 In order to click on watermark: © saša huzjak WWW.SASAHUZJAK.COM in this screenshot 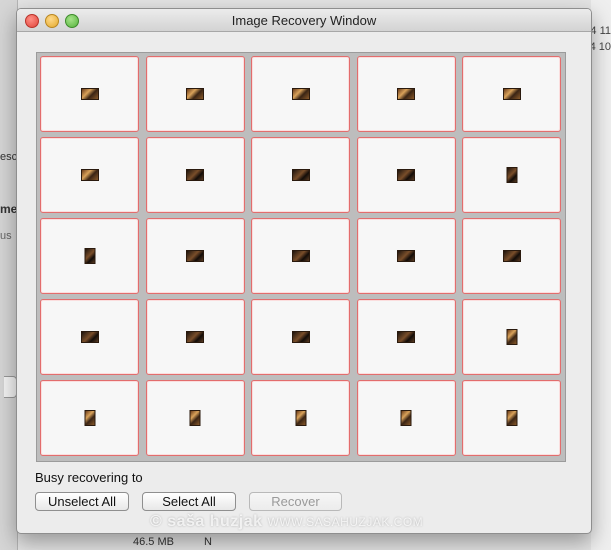, I will do `click(286, 522)`.